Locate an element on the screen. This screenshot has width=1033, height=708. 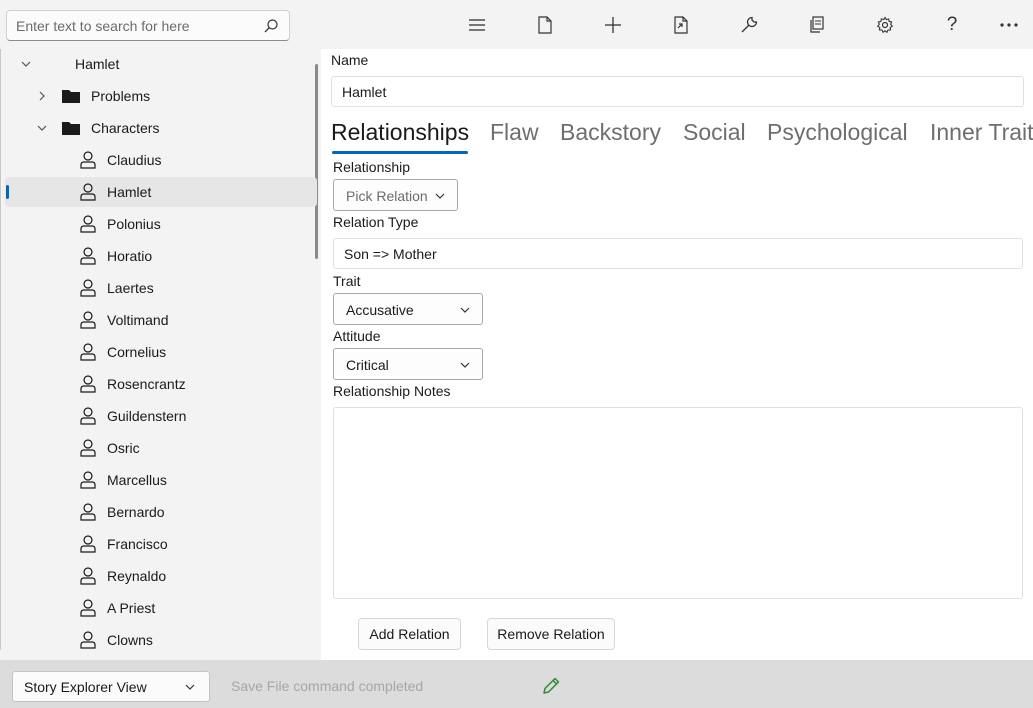
chevron-right-icon is located at coordinates (42, 96).